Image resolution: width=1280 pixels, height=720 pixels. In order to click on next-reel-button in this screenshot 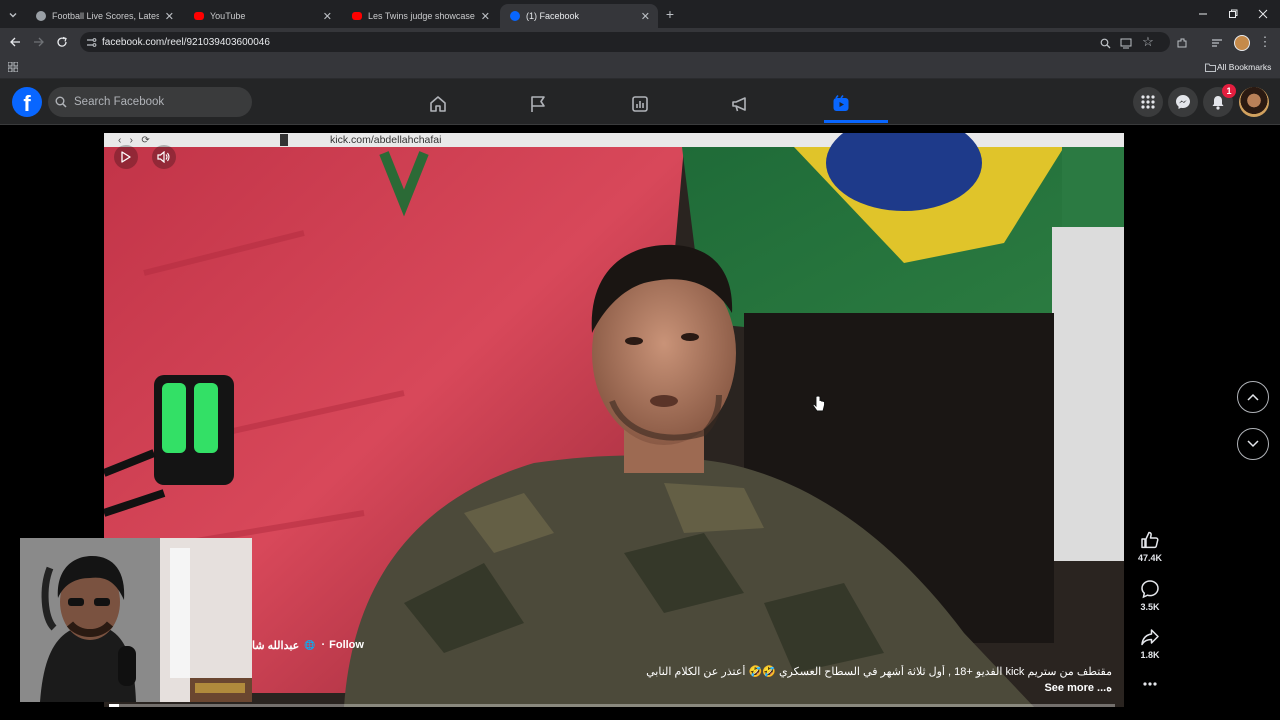, I will do `click(1253, 444)`.